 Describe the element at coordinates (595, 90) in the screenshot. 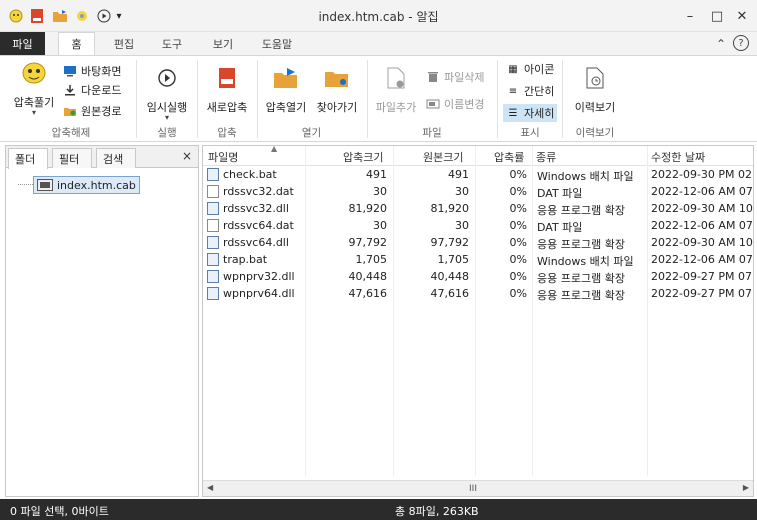

I see `history-button: 이력보기` at that location.